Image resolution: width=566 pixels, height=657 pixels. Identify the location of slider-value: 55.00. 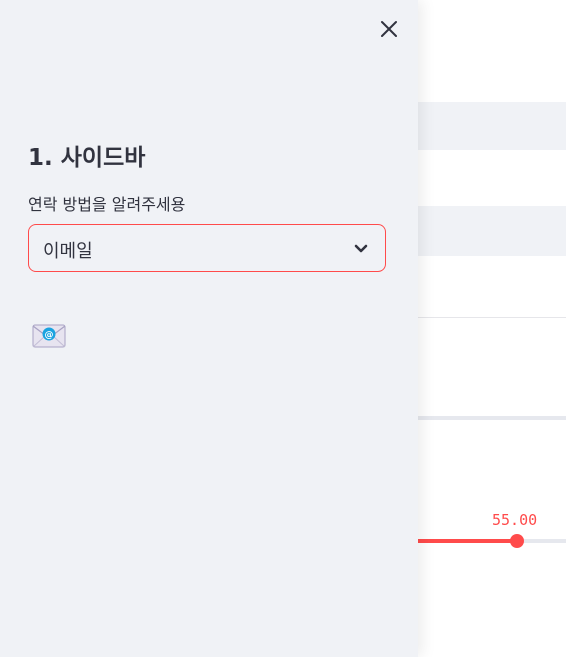
(515, 520).